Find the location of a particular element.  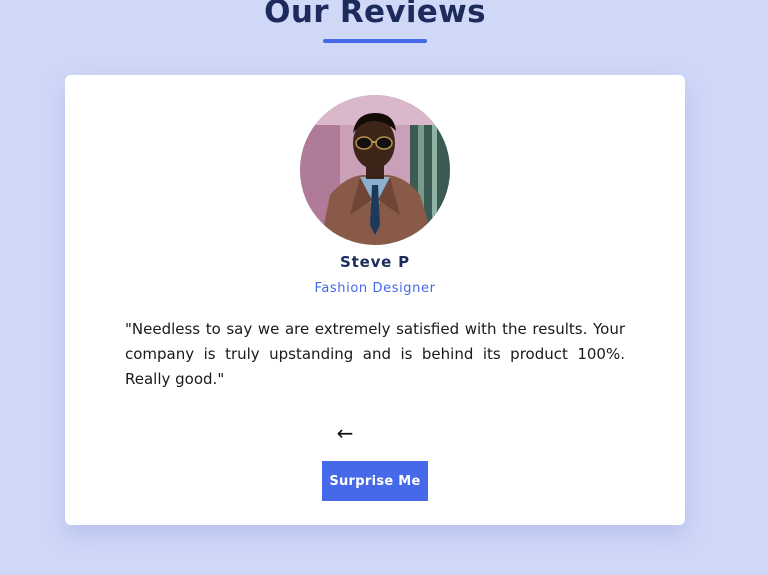

arrow-left-icon: ← is located at coordinates (345, 433).